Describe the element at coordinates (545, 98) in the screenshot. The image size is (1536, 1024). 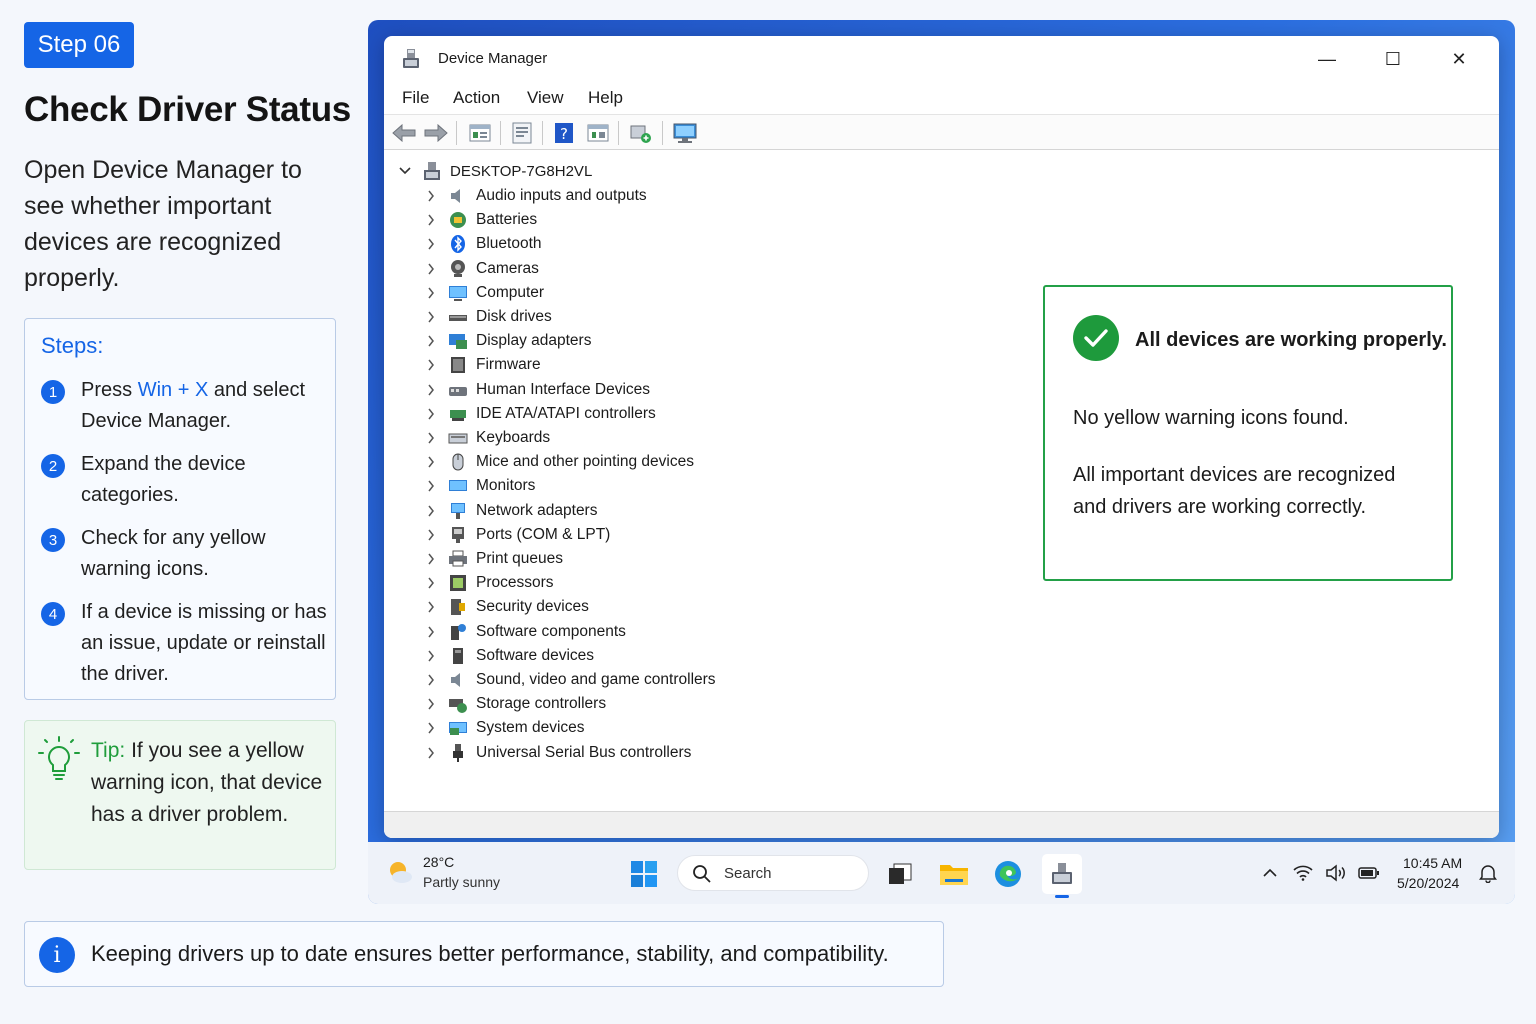
I see `menu-view: View` at that location.